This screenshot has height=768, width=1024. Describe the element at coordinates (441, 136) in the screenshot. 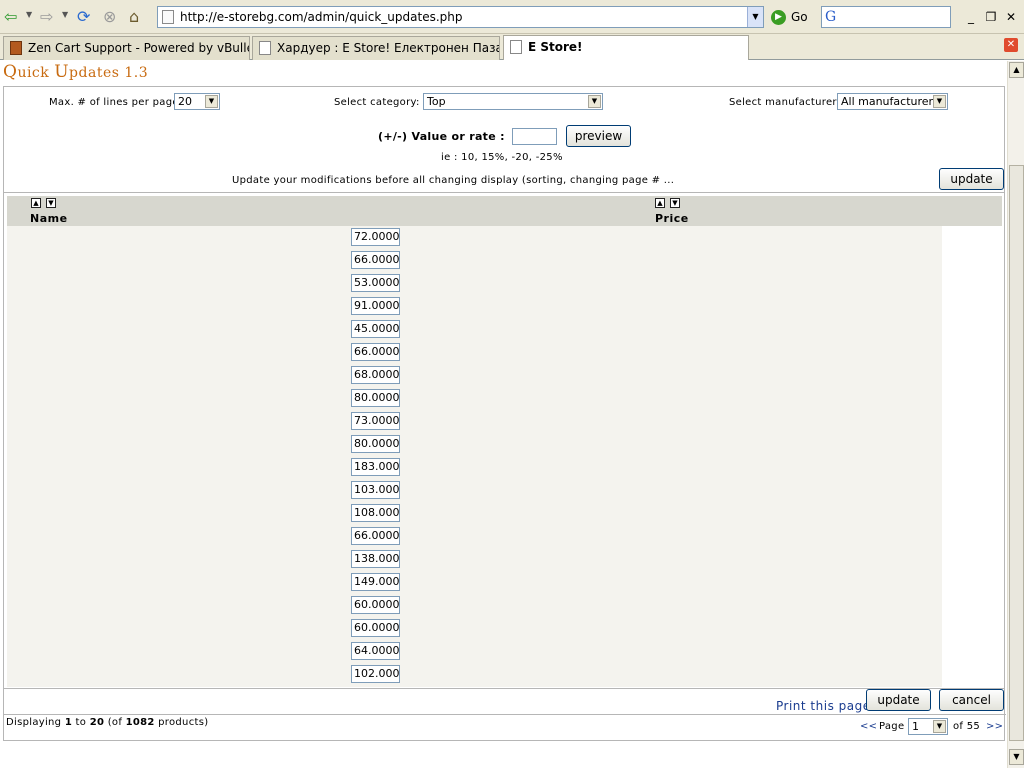

I see `rate-label: (+/-) Value or rate :` at that location.